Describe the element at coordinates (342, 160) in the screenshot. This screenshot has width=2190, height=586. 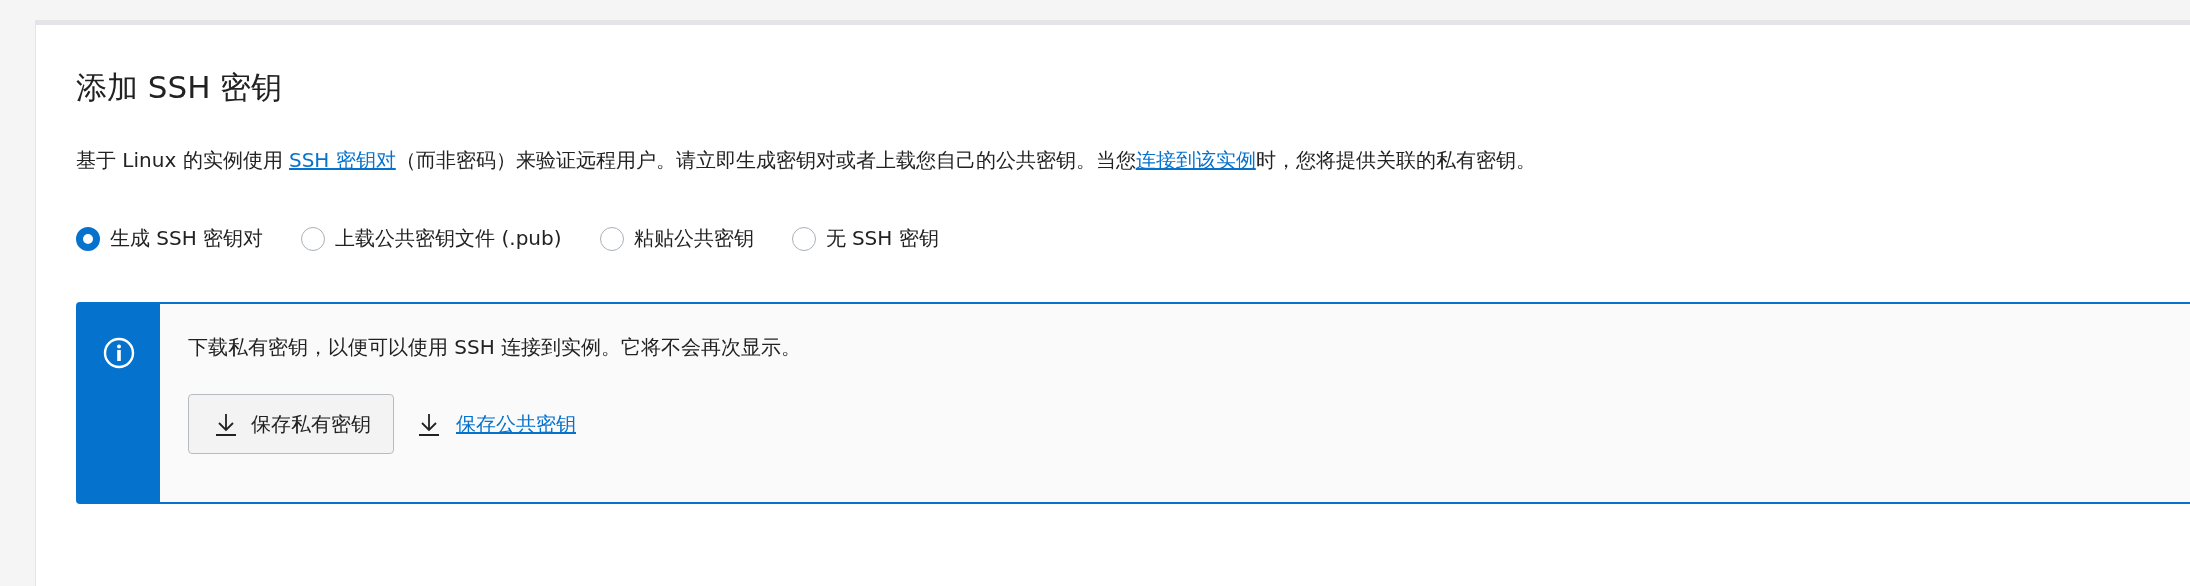
I see `text-link: SSH 密钥对` at that location.